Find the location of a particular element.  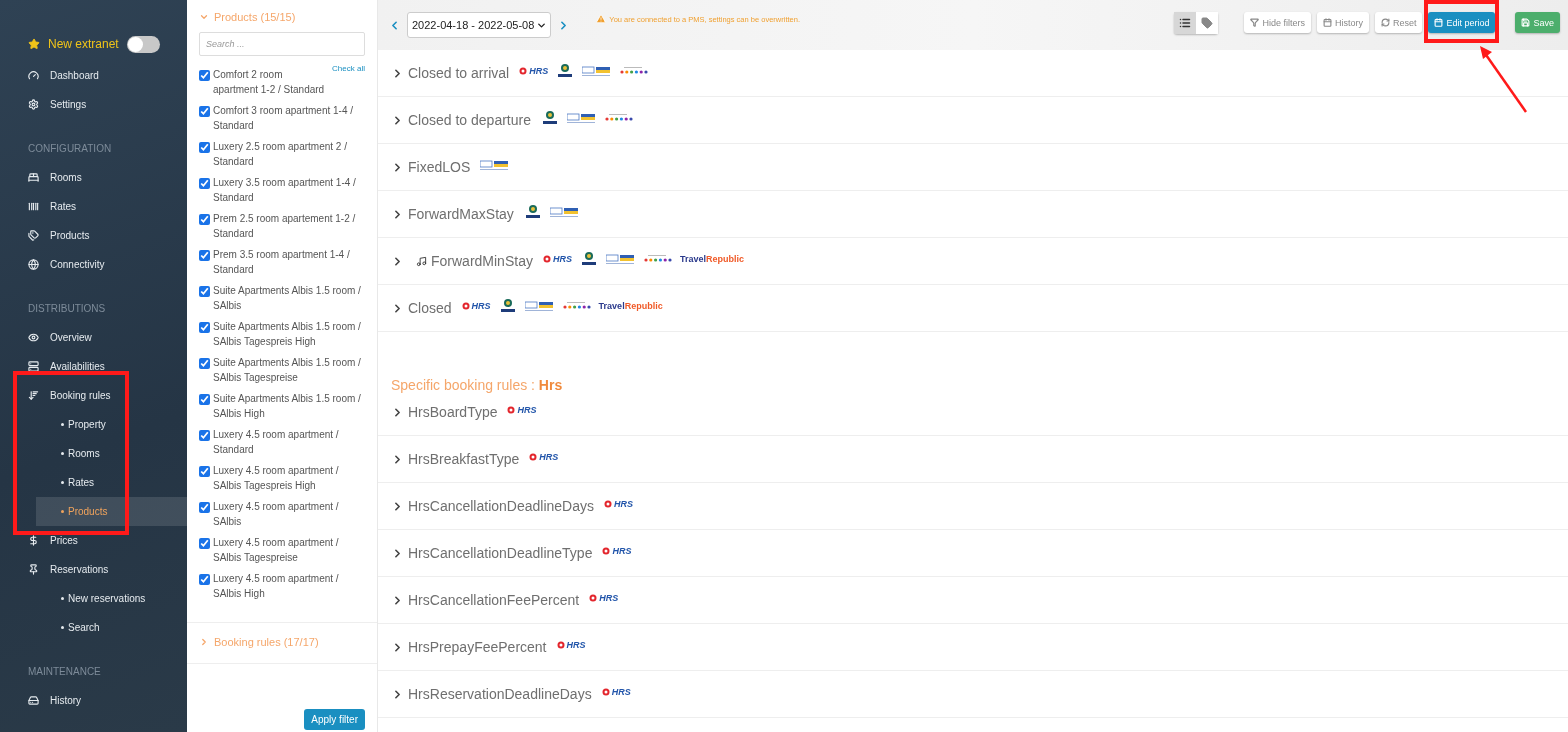

nav-subitem: Rooms is located at coordinates (111, 453).